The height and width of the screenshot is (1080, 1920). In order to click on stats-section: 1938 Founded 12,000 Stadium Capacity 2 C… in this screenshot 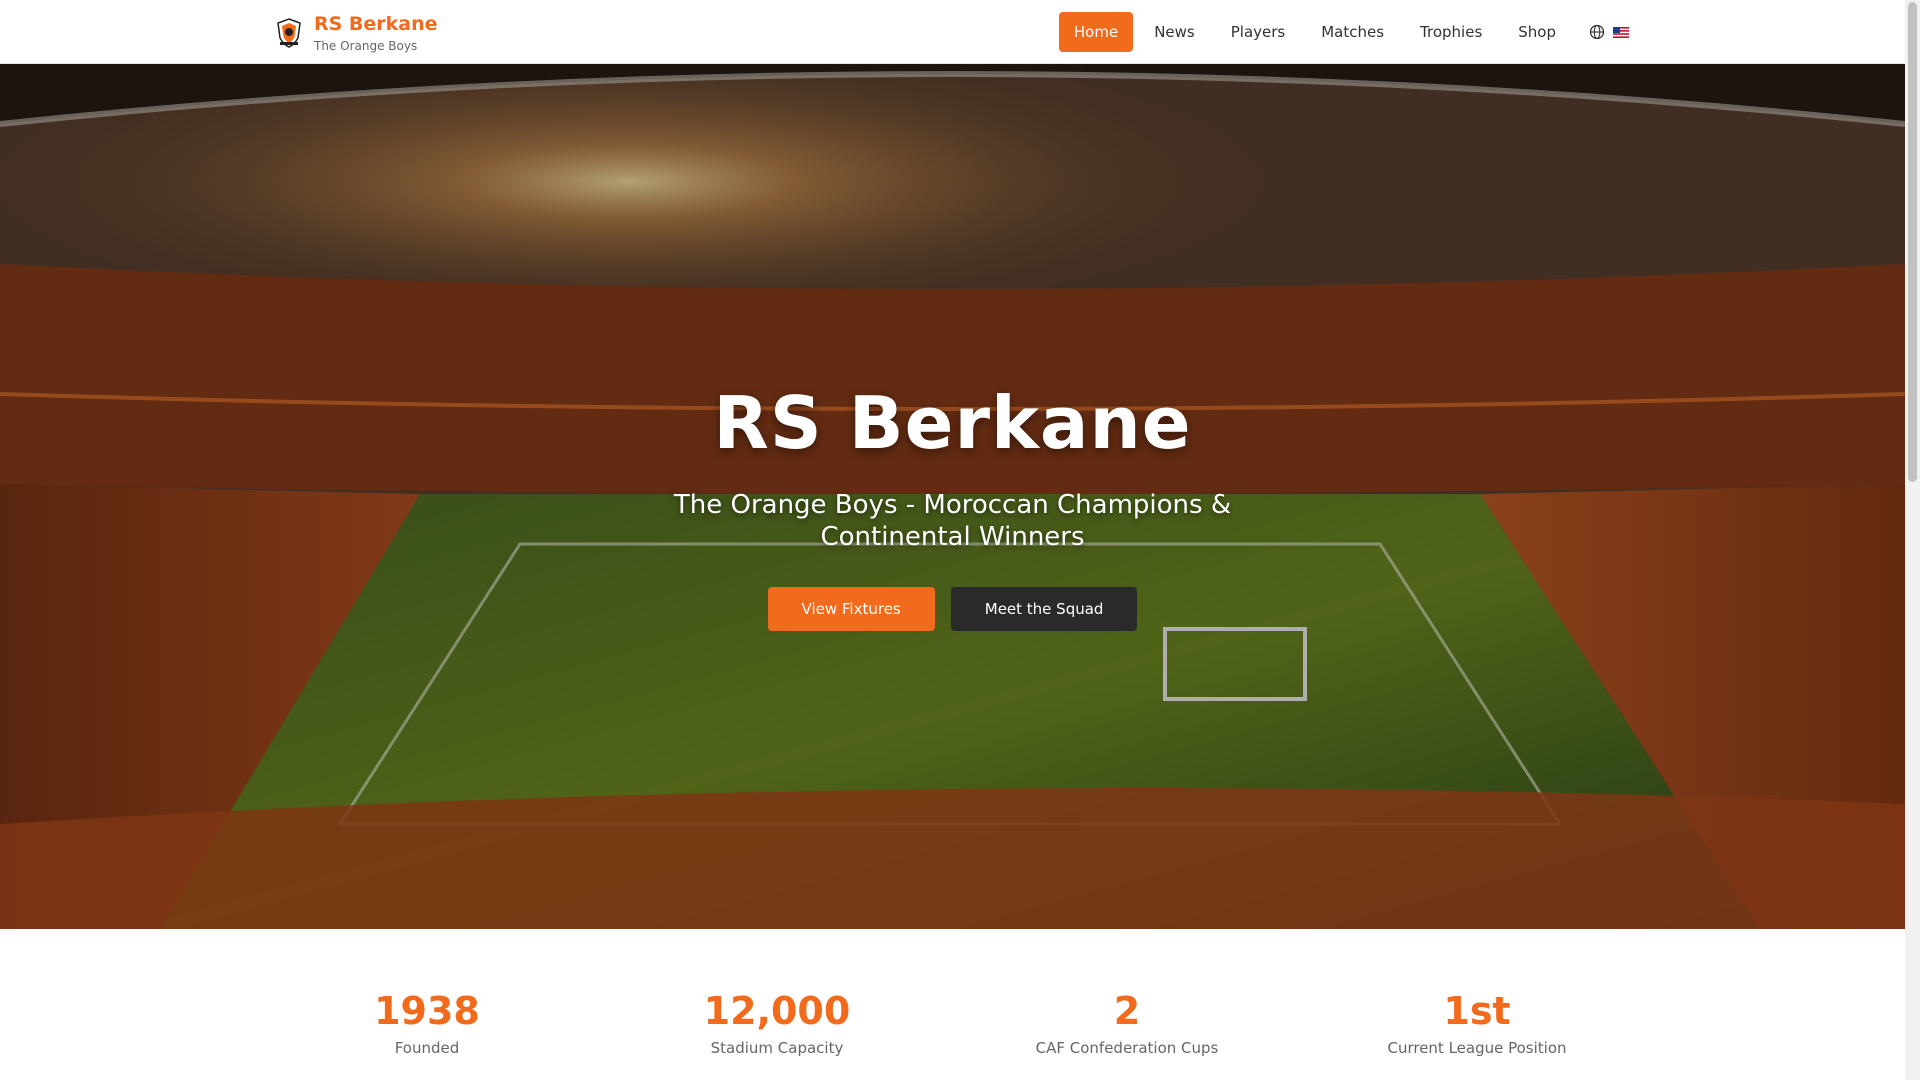, I will do `click(952, 1004)`.